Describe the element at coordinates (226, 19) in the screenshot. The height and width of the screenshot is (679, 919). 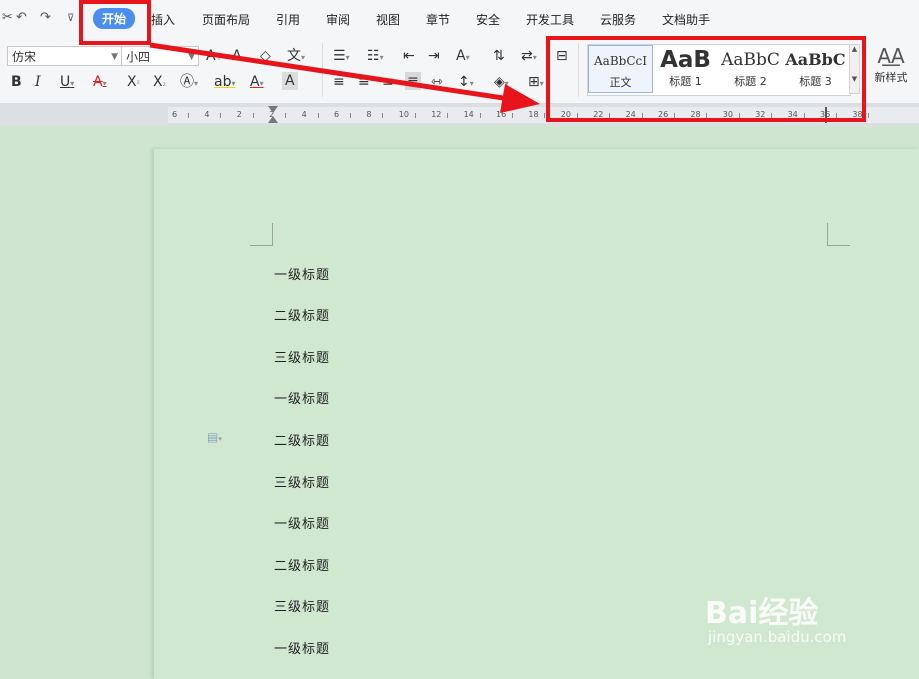
I see `tab-page-layout: 页面布局` at that location.